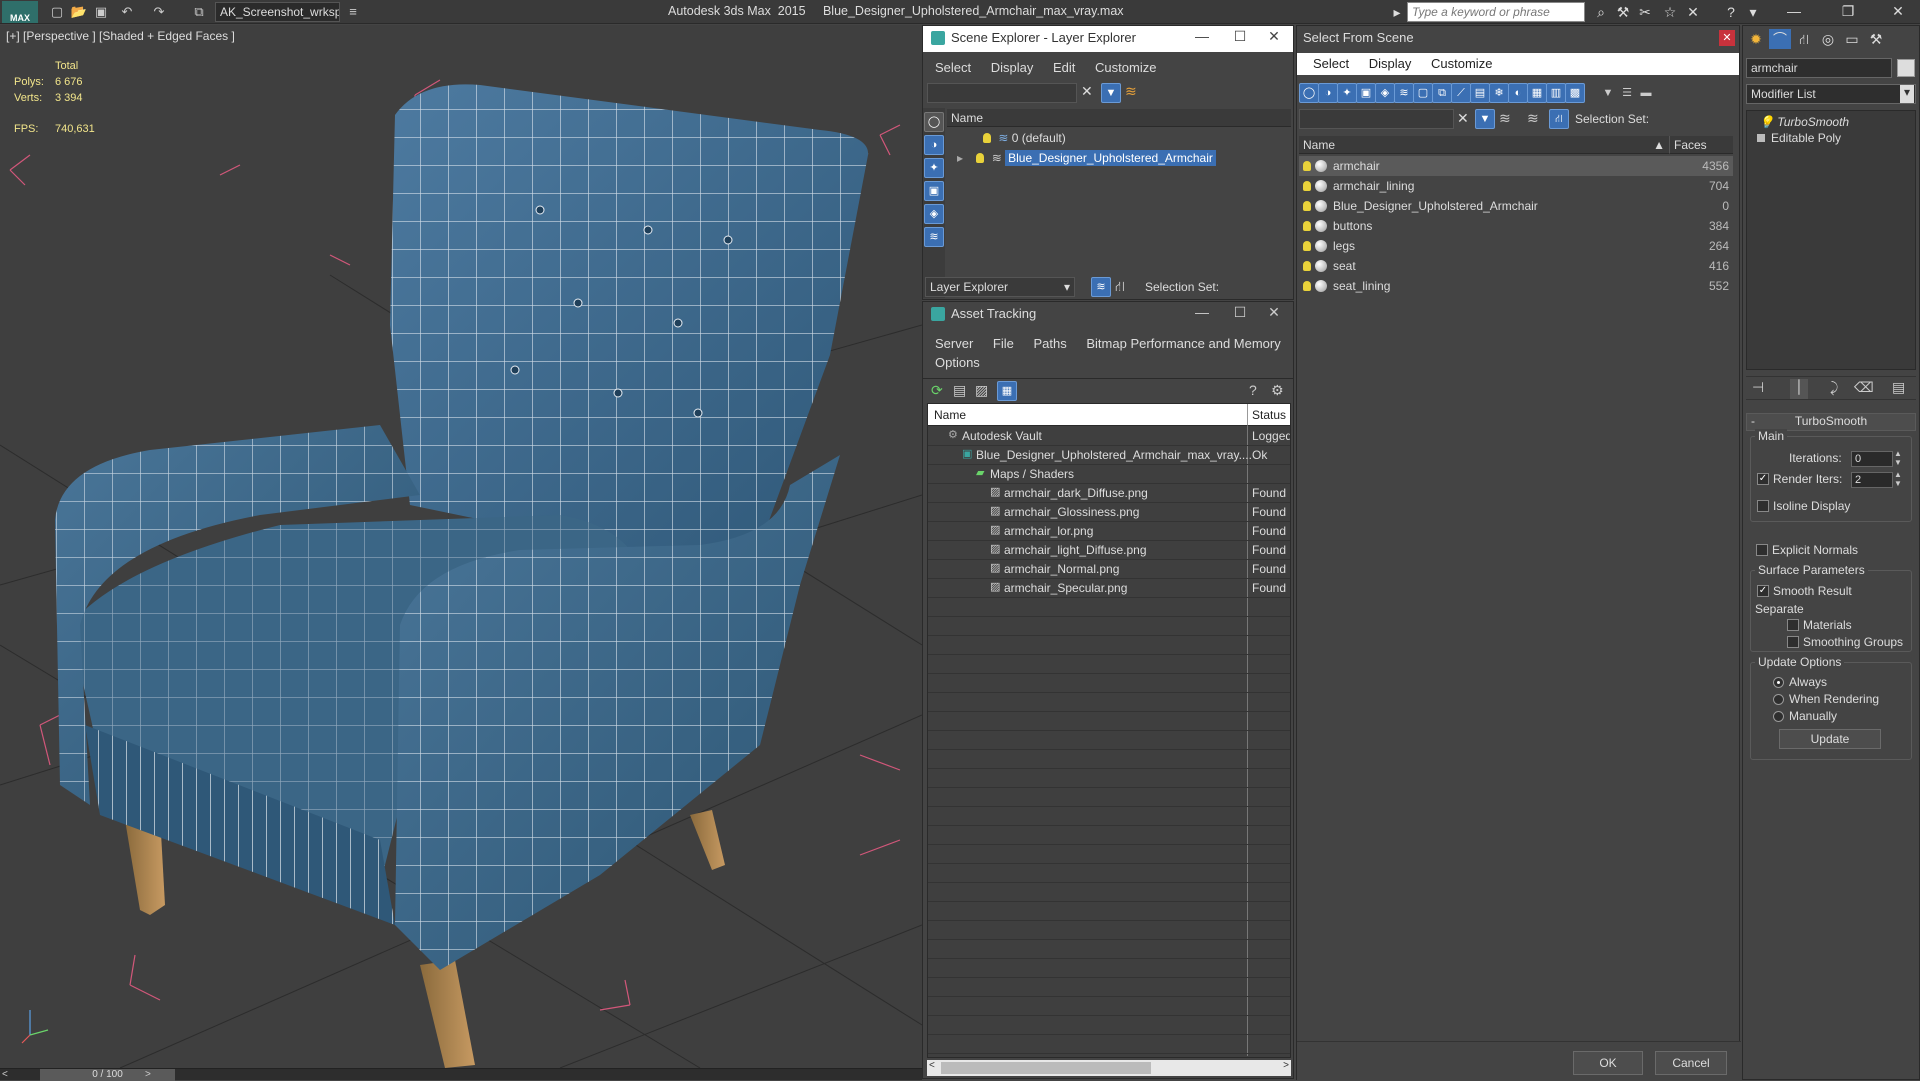 The height and width of the screenshot is (1081, 1920). What do you see at coordinates (1691, 1063) in the screenshot?
I see `cancel-button: Cancel` at bounding box center [1691, 1063].